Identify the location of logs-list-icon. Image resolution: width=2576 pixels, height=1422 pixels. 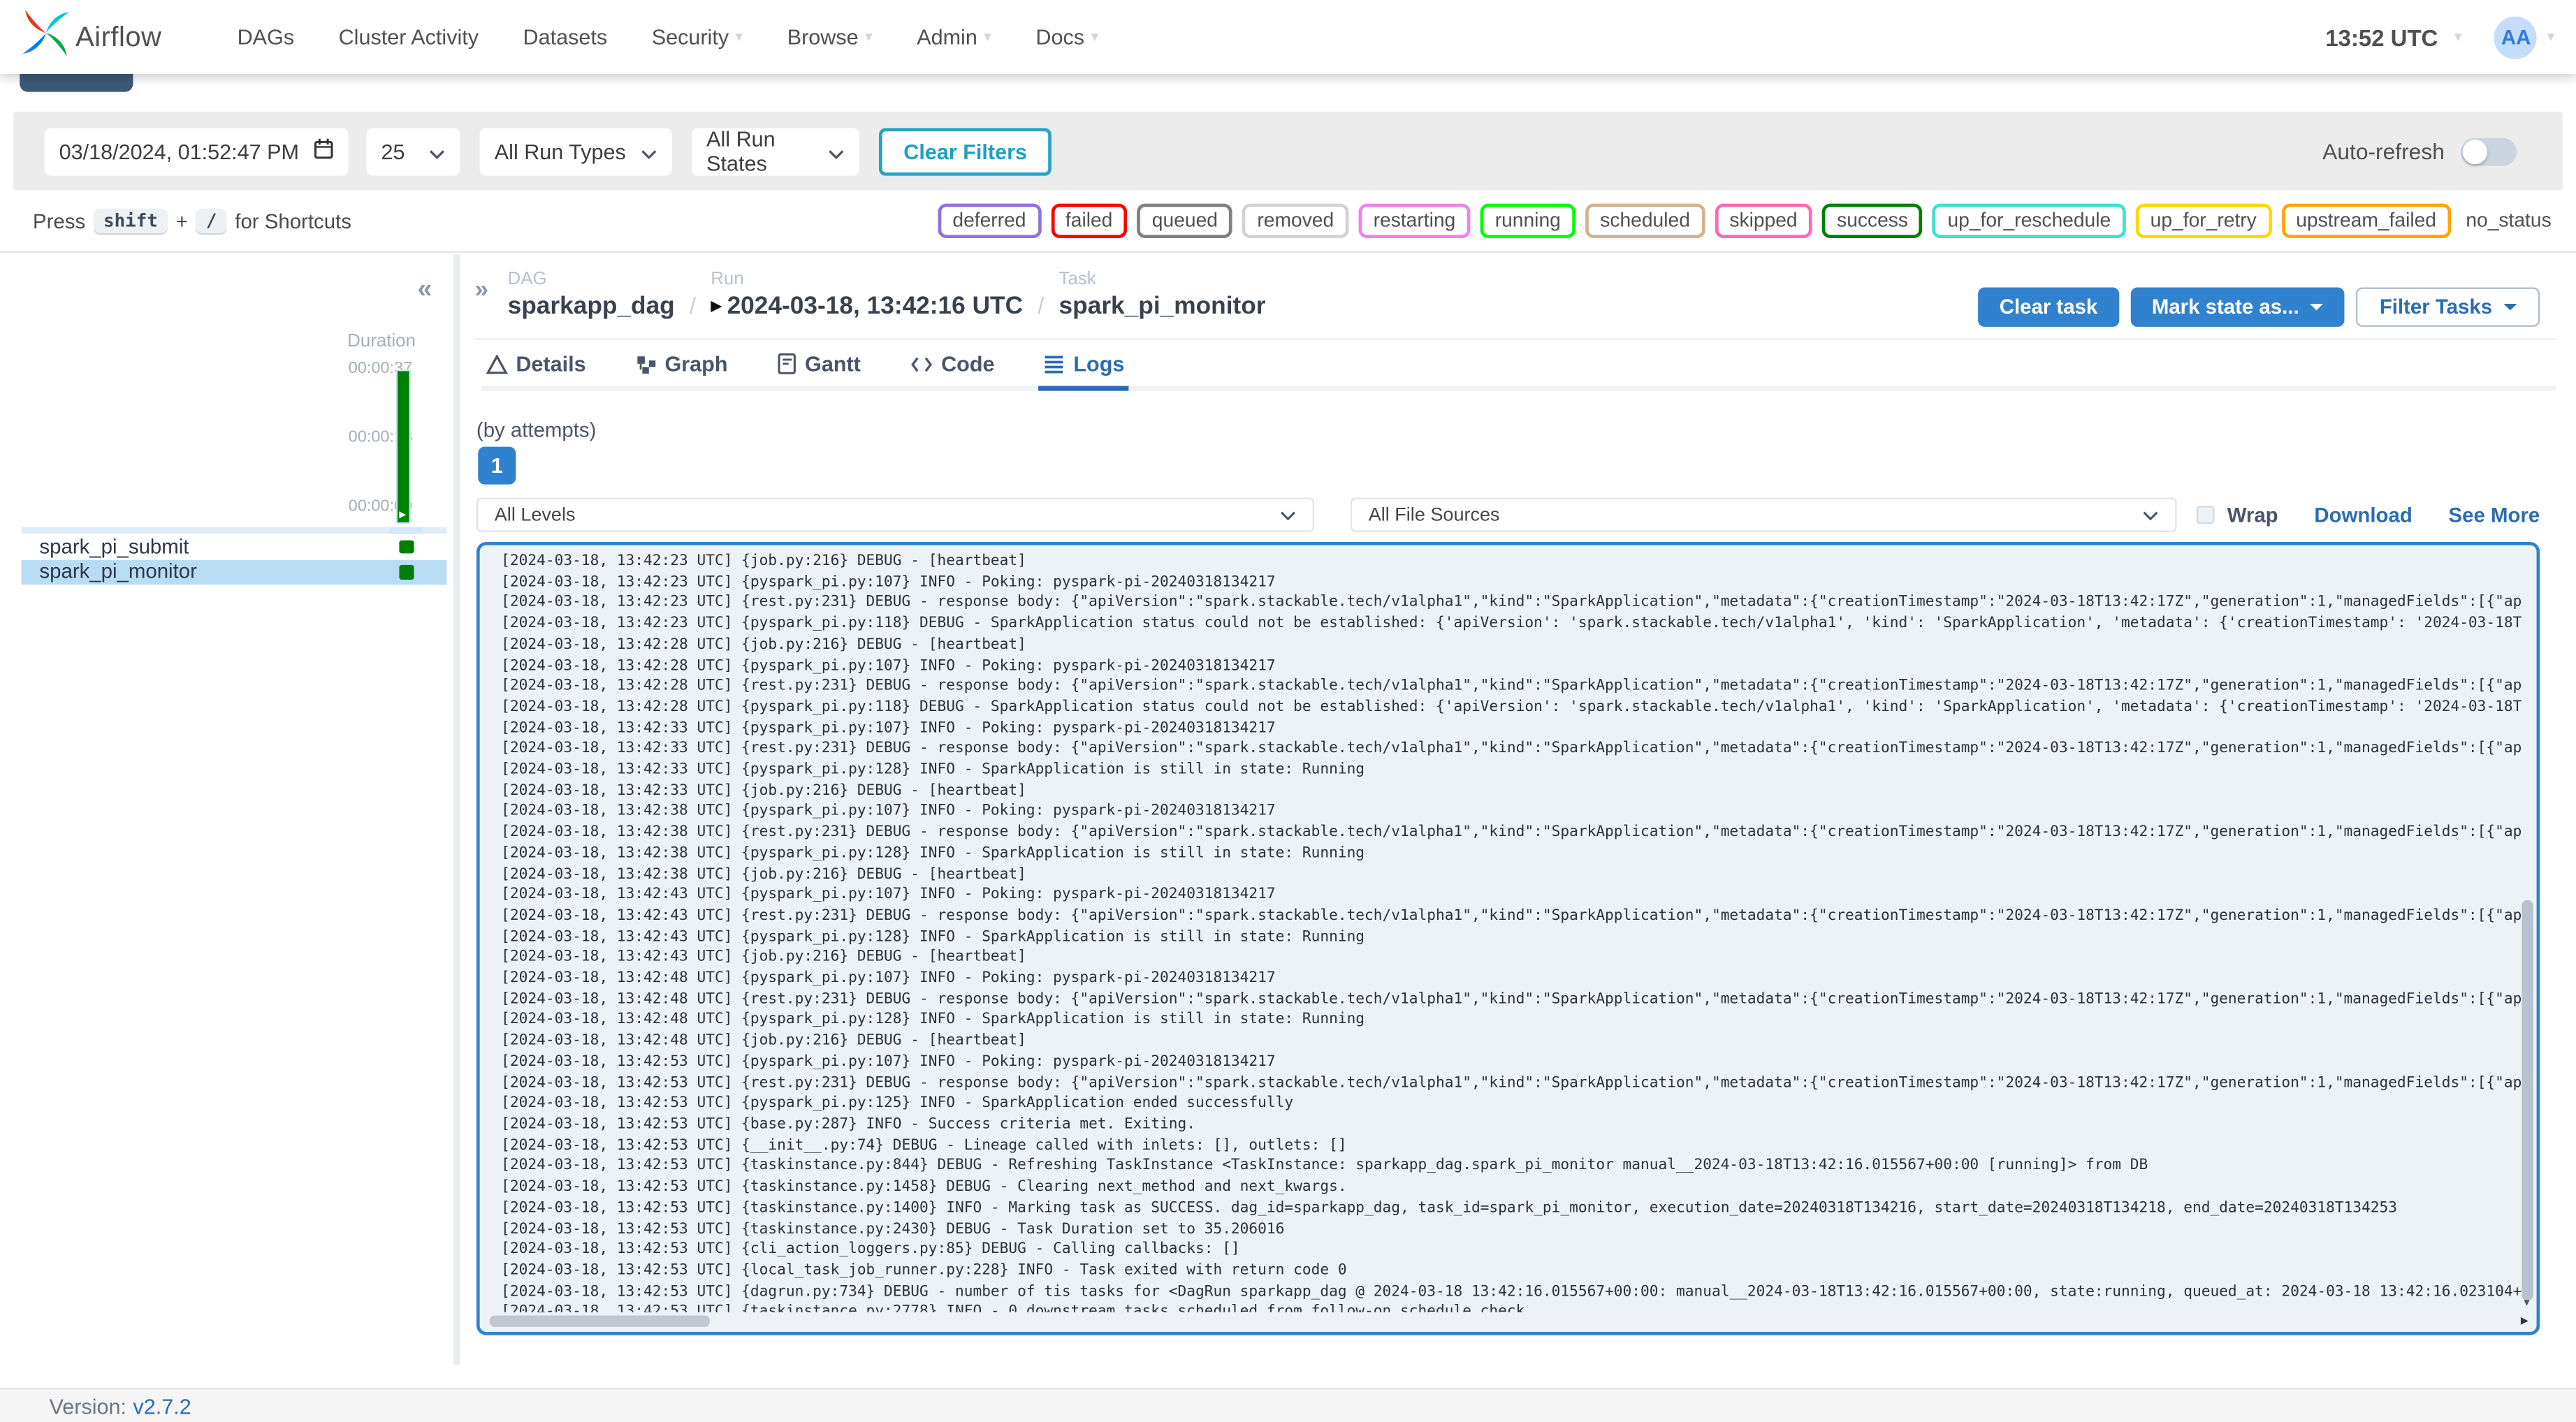
(1054, 364).